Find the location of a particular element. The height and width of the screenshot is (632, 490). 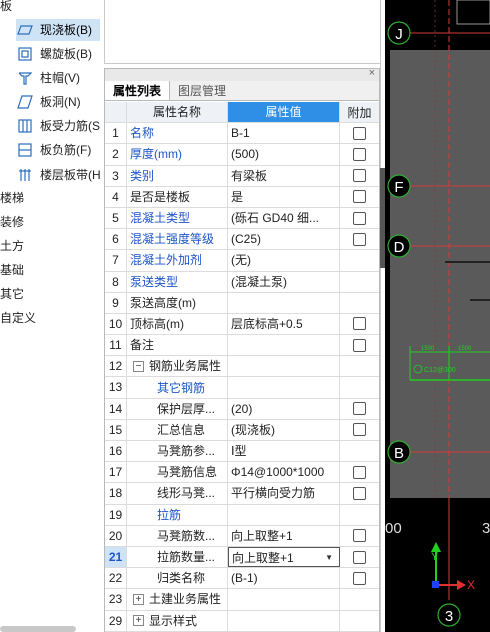

property-row: 2 厚度(mm) (500) is located at coordinates (242, 155).